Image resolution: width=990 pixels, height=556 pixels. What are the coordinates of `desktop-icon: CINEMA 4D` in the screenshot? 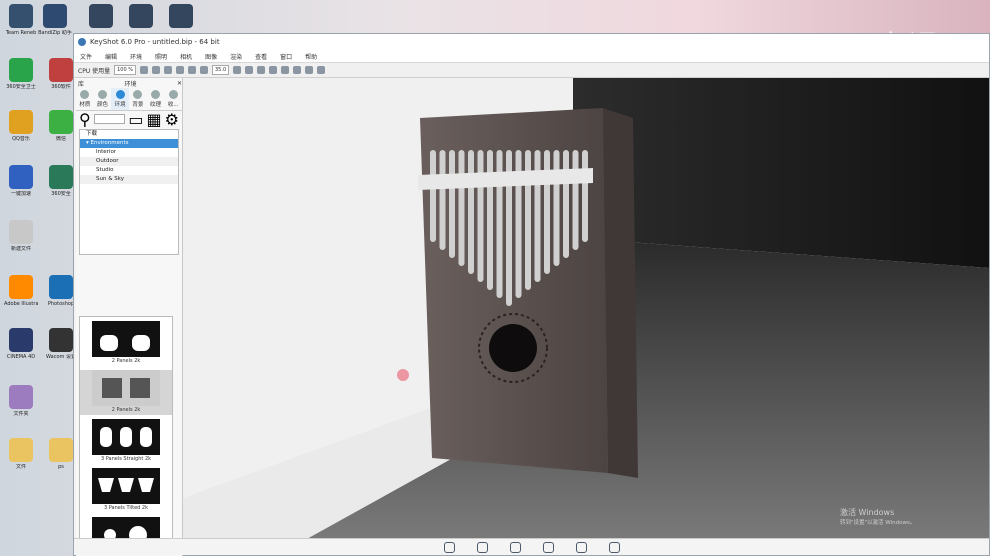 It's located at (21, 344).